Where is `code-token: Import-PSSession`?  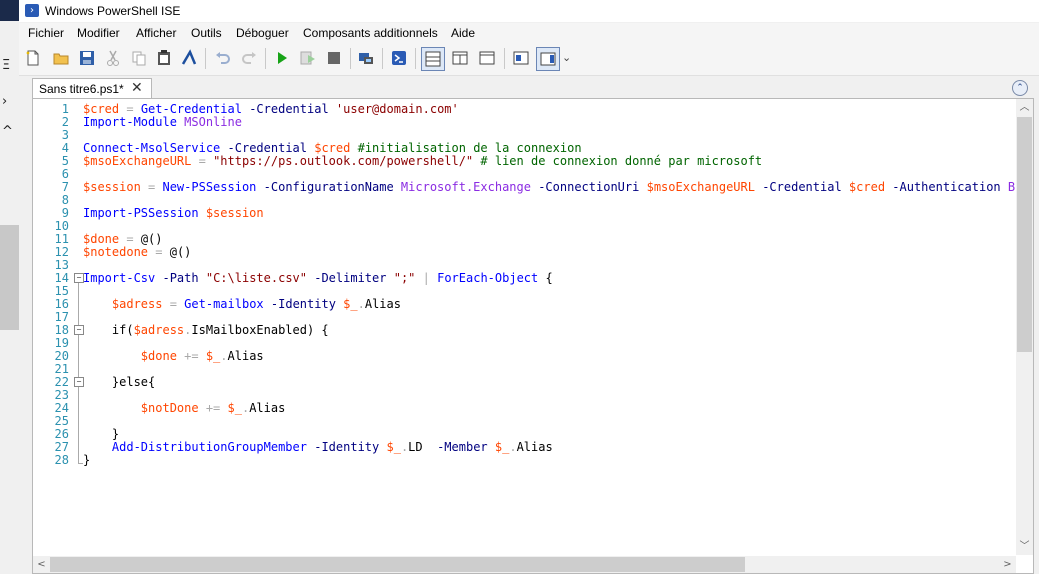 code-token: Import-PSSession is located at coordinates (141, 213).